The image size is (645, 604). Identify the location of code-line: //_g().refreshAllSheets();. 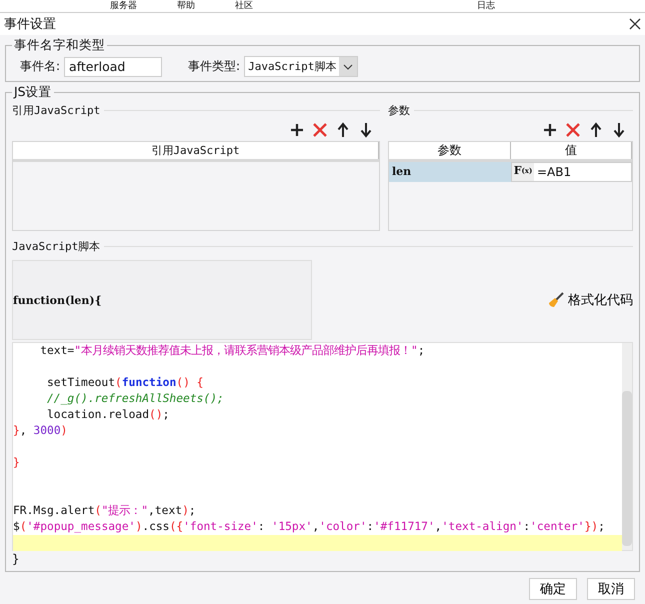
(135, 399).